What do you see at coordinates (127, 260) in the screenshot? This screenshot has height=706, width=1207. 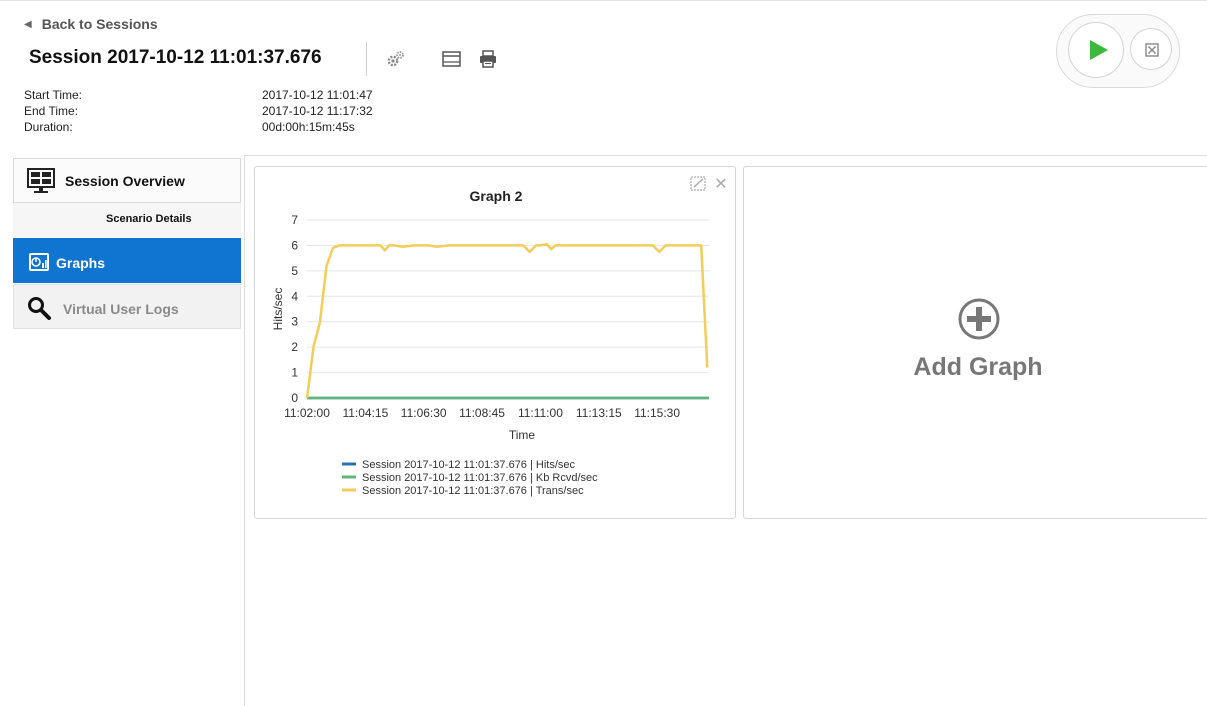 I see `sidebar-item-graphs: Graphs` at bounding box center [127, 260].